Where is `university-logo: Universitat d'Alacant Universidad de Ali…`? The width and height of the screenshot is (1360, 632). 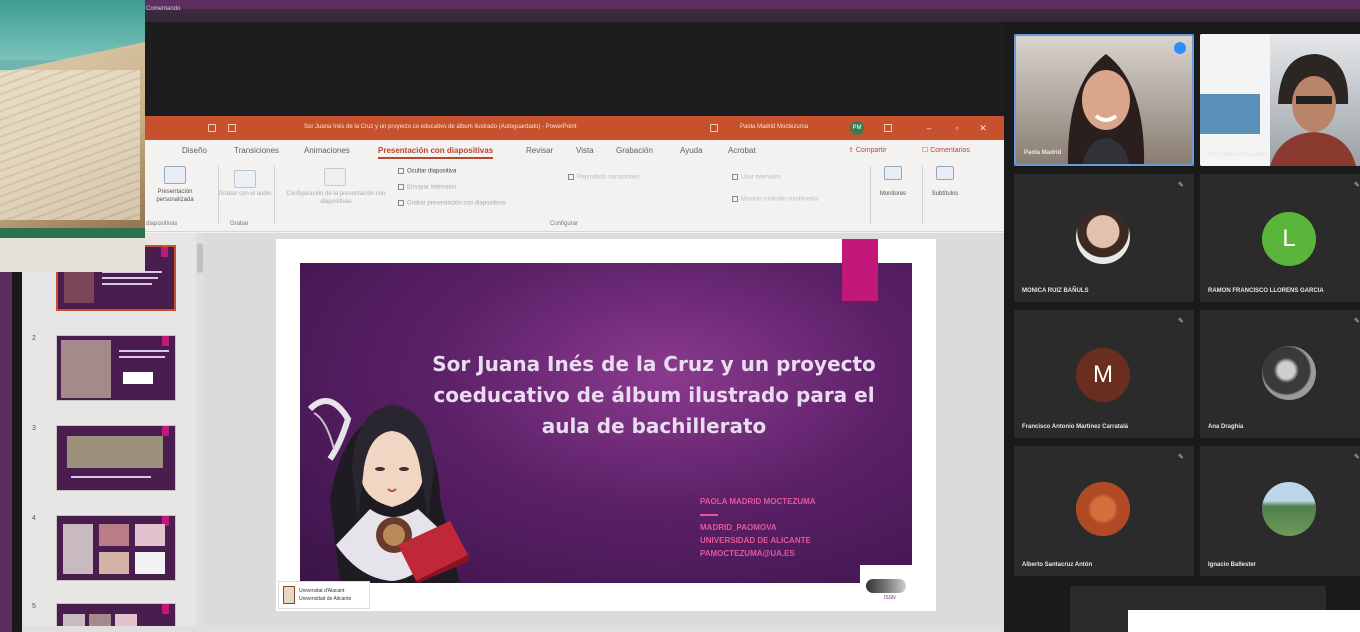
university-logo: Universitat d'Alacant Universidad de Ali… is located at coordinates (324, 595).